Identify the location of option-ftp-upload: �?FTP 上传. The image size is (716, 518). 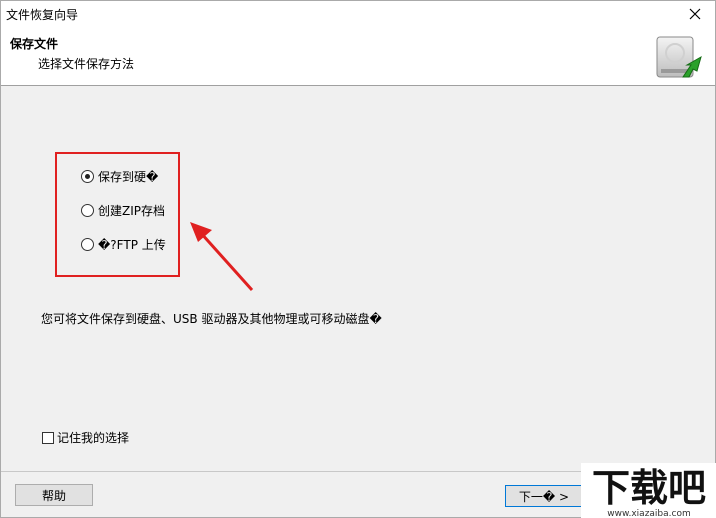
(123, 244).